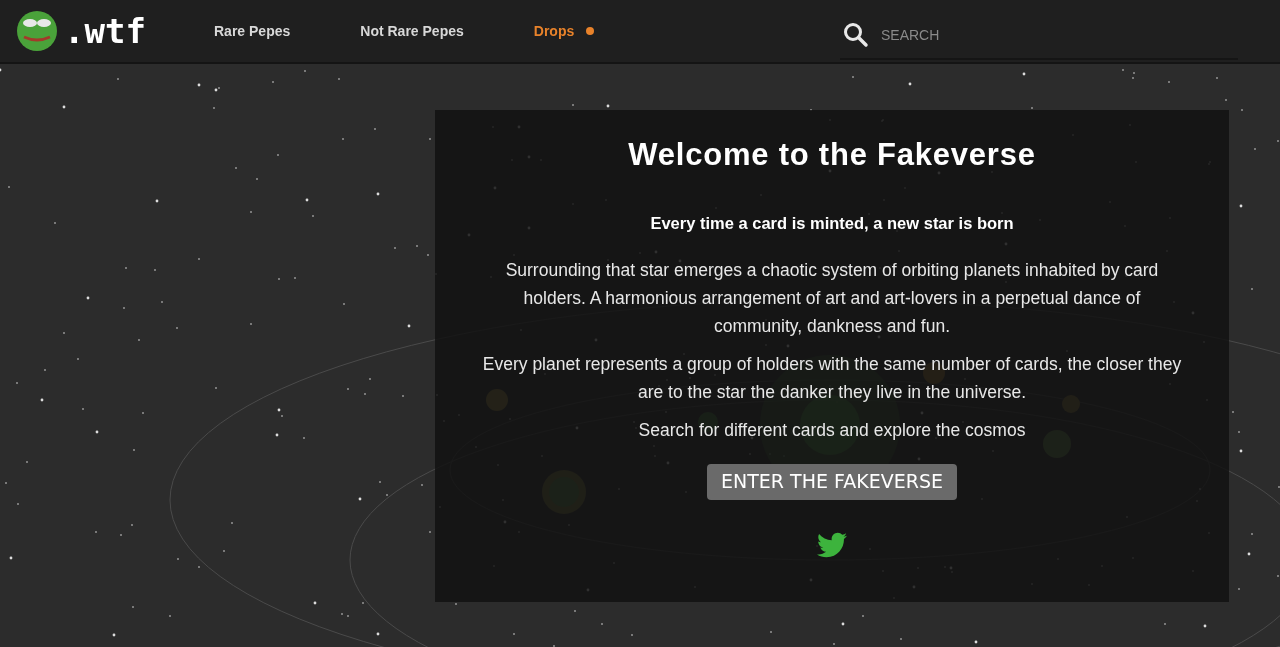 This screenshot has width=1280, height=647. Describe the element at coordinates (564, 31) in the screenshot. I see `nav-link: Drops` at that location.